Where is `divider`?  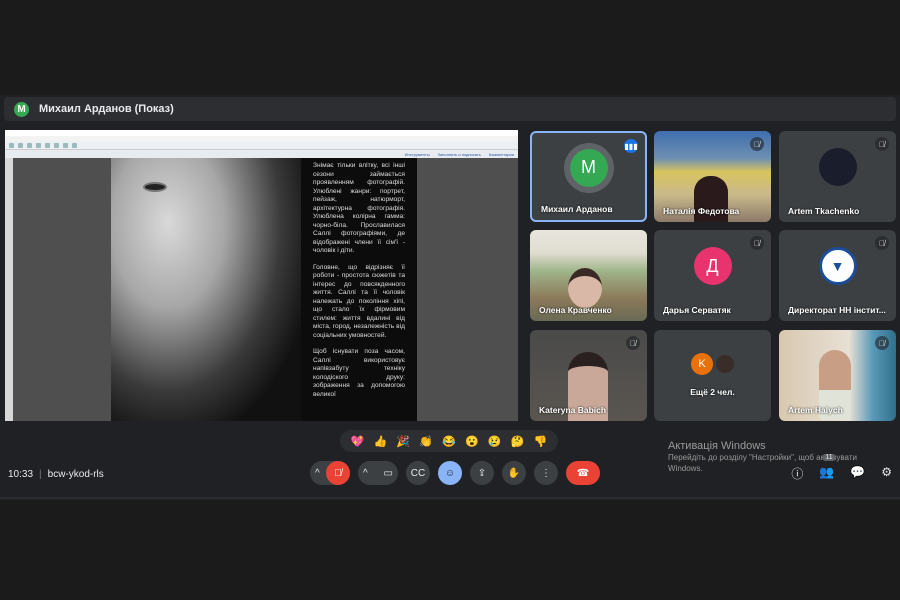
divider is located at coordinates (450, 498).